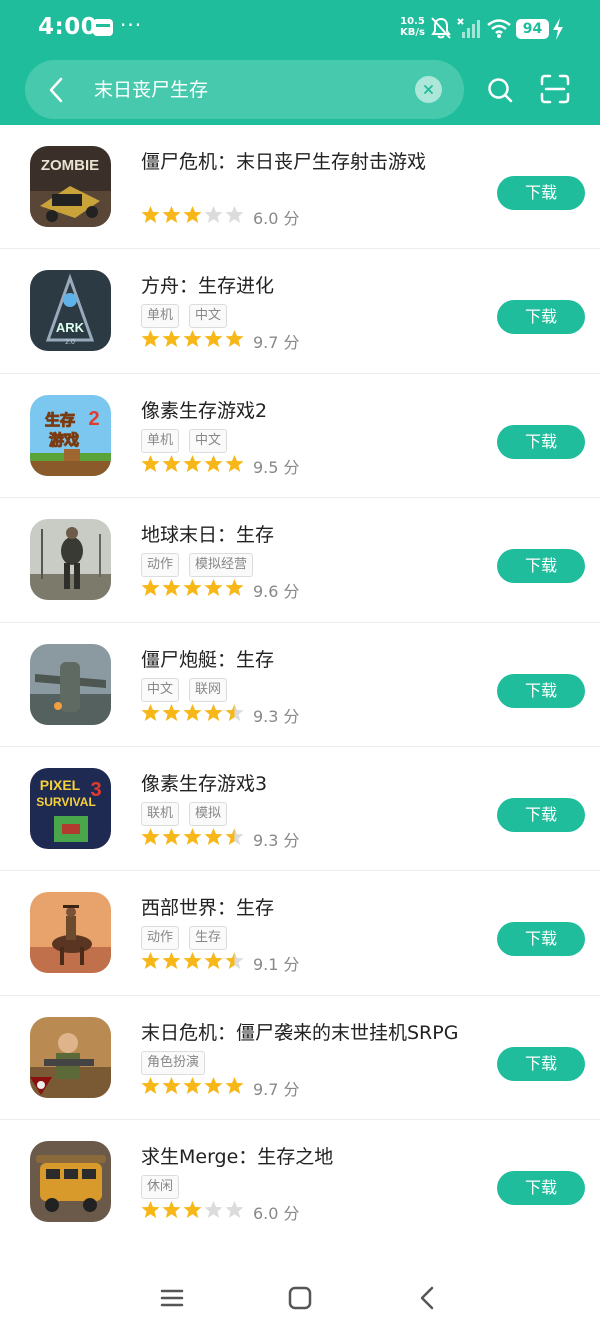 The image size is (600, 1333). I want to click on list-item: 地球末日：生存 动作 模拟经营 9.6 分 下载, so click(300, 560).